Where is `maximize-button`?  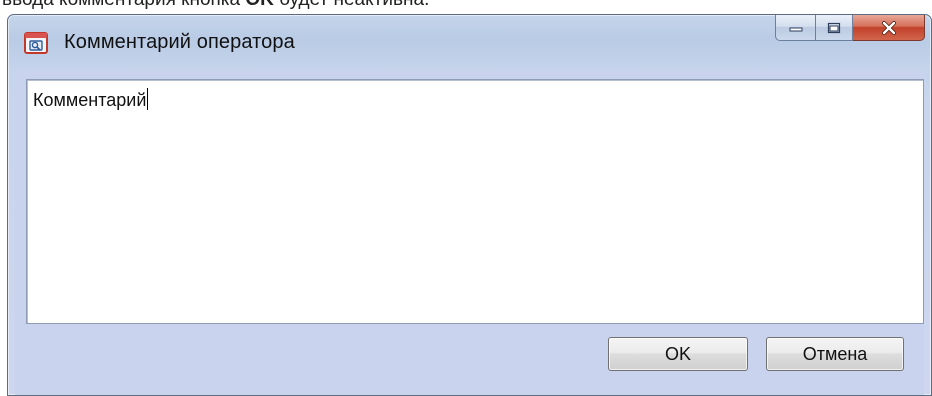
maximize-button is located at coordinates (834, 28).